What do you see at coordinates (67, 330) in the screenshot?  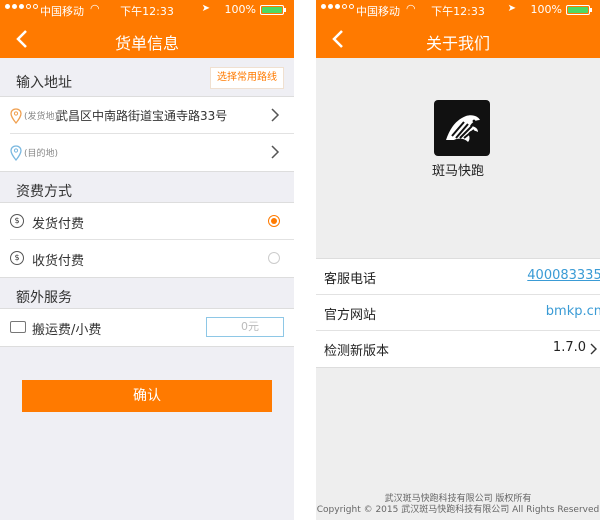 I see `carrying-fee-label: 搬运费/小费` at bounding box center [67, 330].